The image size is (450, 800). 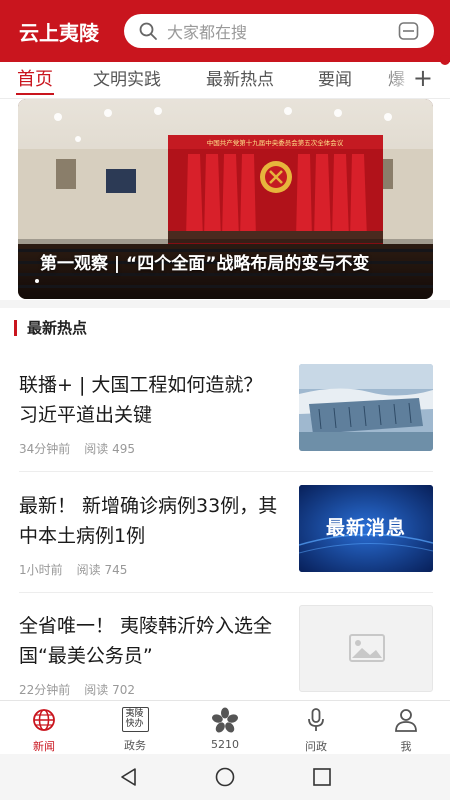 I want to click on tab-home: 首页, so click(x=35, y=78).